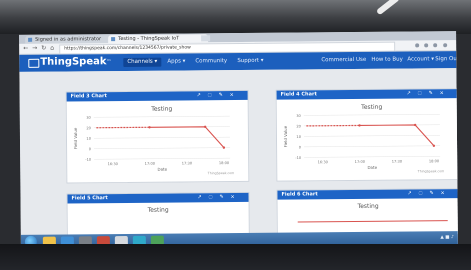  What do you see at coordinates (445, 45) in the screenshot?
I see `menu-icon` at bounding box center [445, 45].